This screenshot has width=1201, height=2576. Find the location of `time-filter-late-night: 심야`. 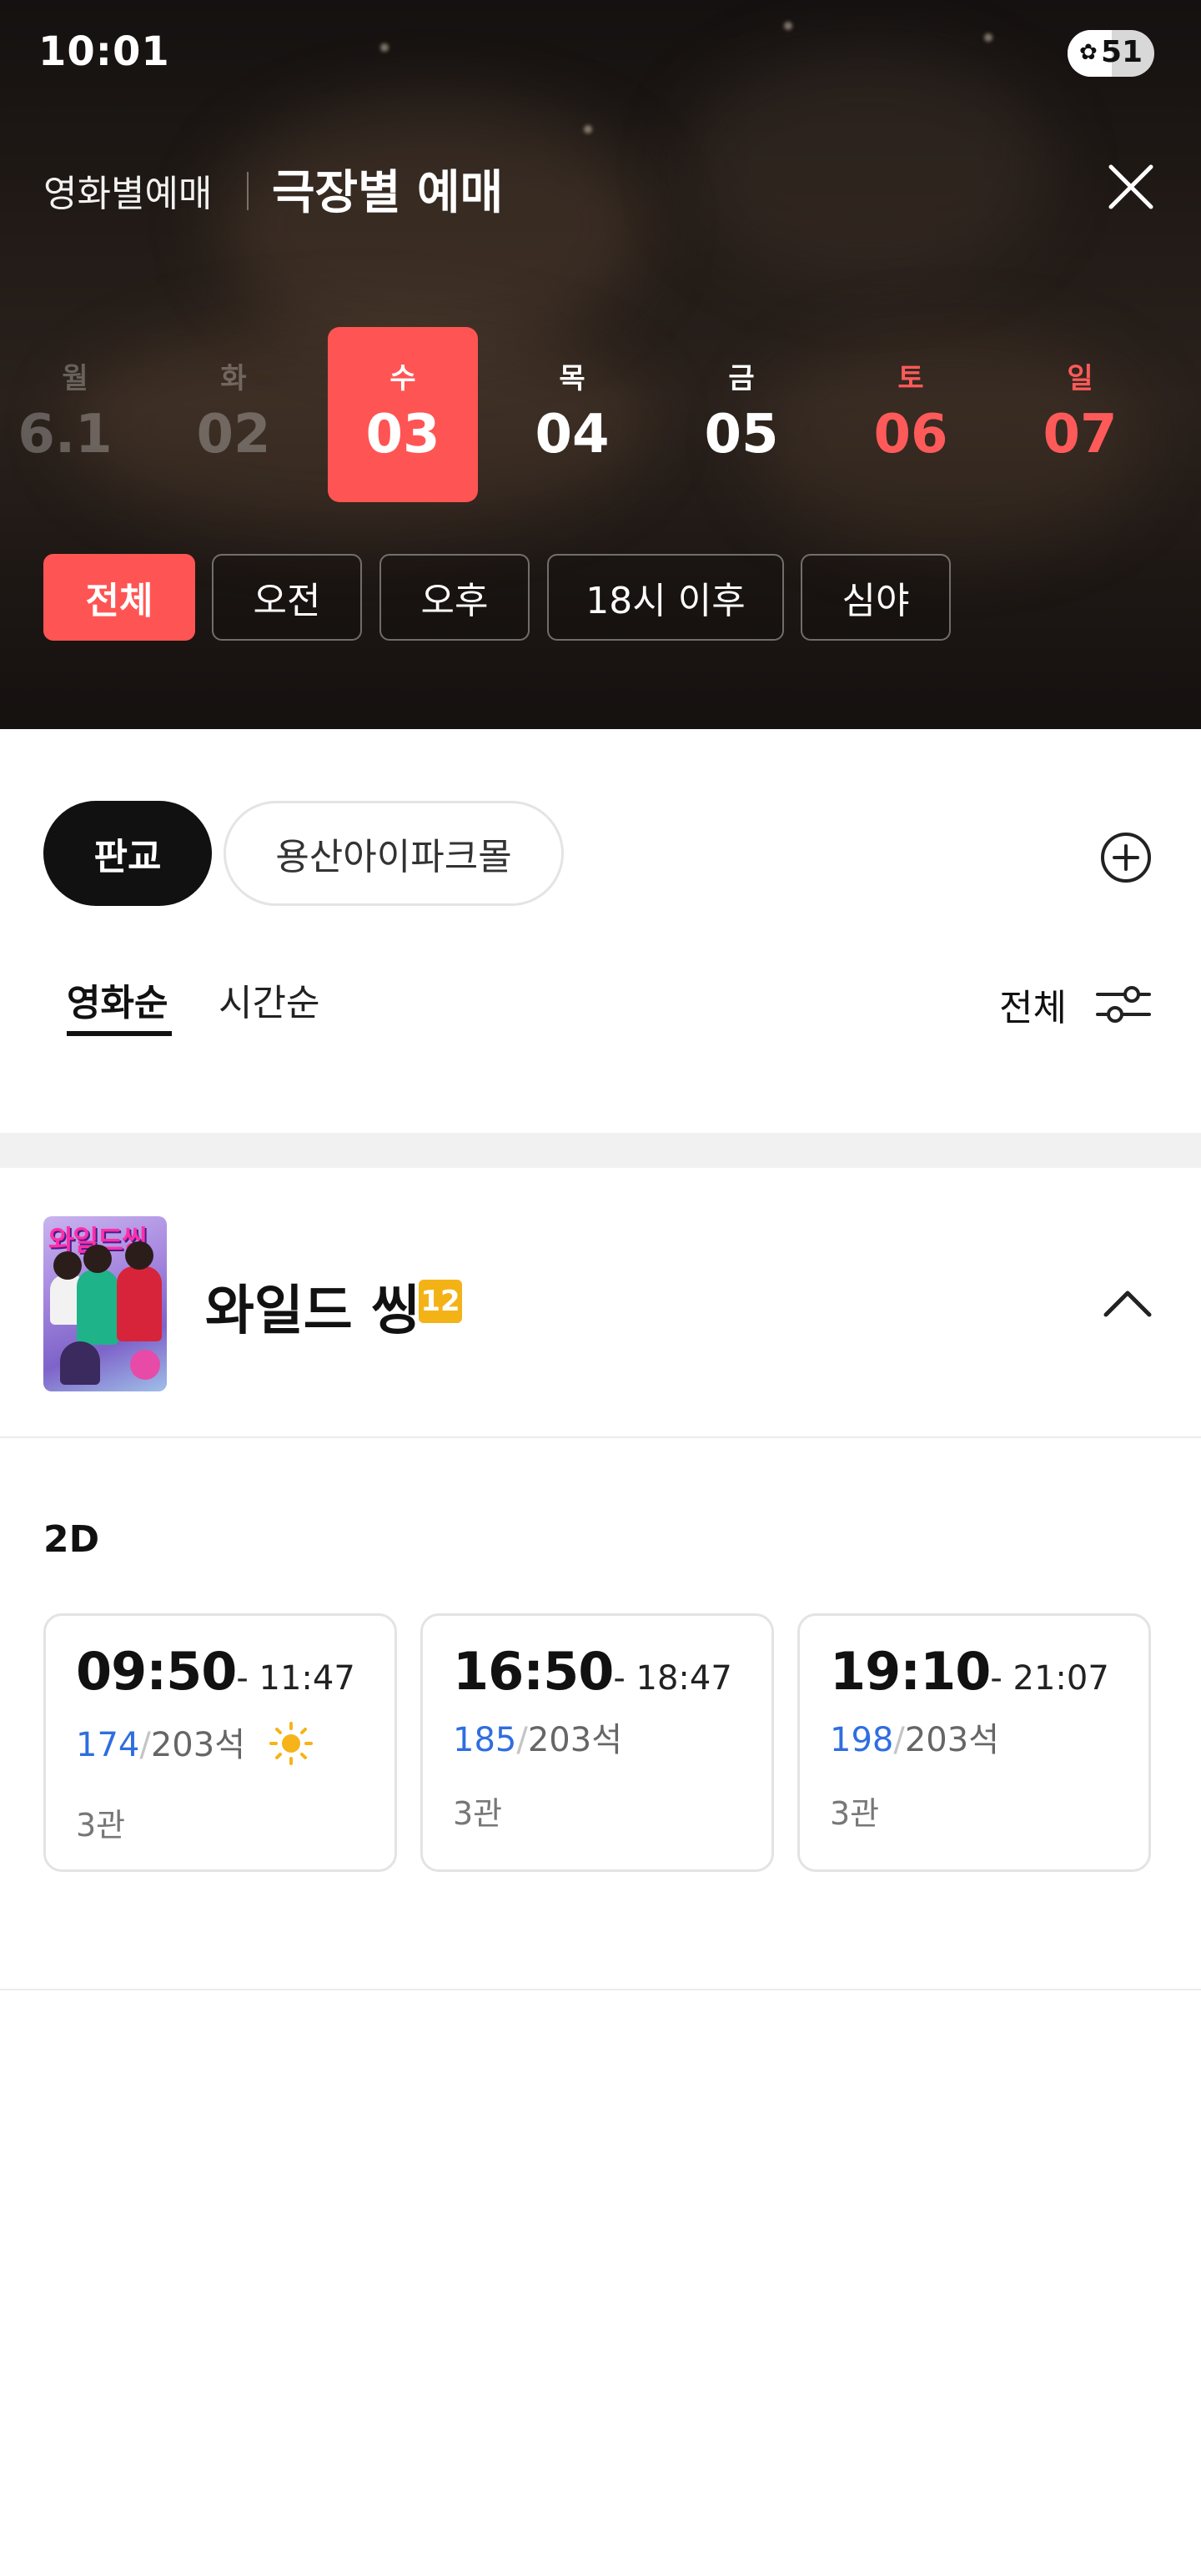

time-filter-late-night: 심야 is located at coordinates (876, 597).